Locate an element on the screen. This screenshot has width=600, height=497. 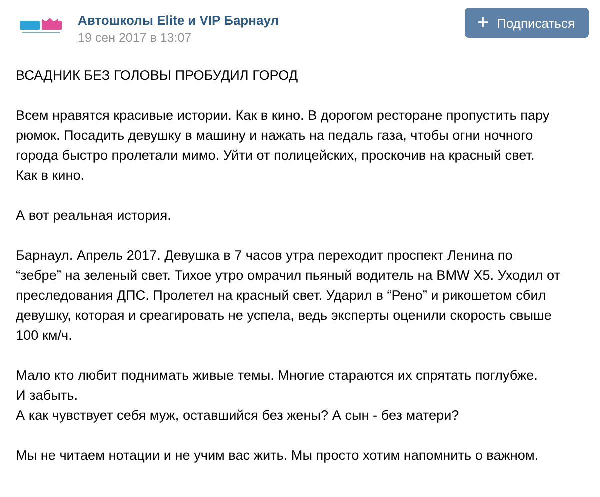
post-paragraph: А вот реальная история. is located at coordinates (94, 216).